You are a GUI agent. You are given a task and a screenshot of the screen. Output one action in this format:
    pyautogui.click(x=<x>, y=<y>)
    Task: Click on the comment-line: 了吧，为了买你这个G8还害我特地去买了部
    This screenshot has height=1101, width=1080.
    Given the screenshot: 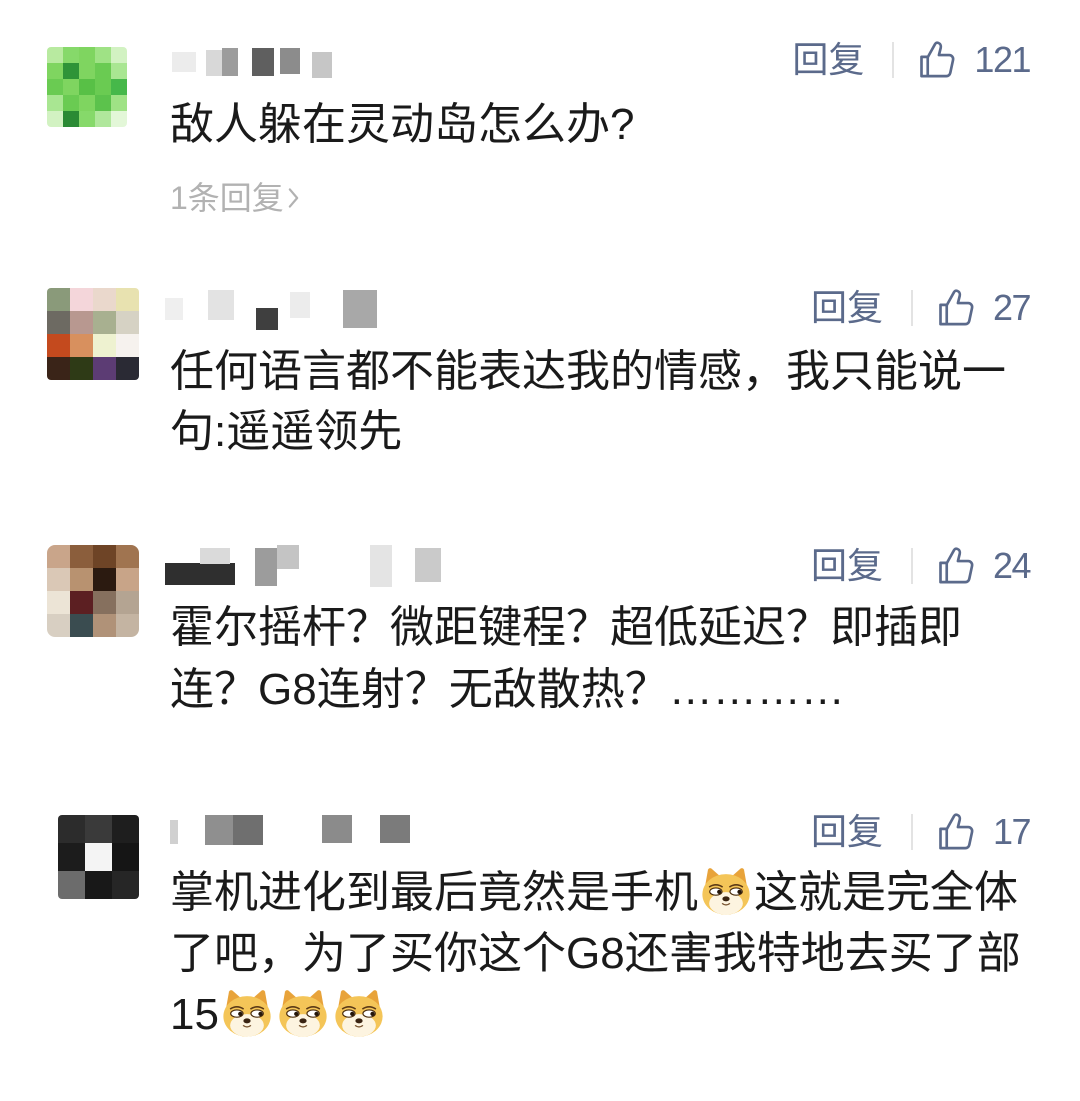 What is the action you would take?
    pyautogui.click(x=595, y=953)
    